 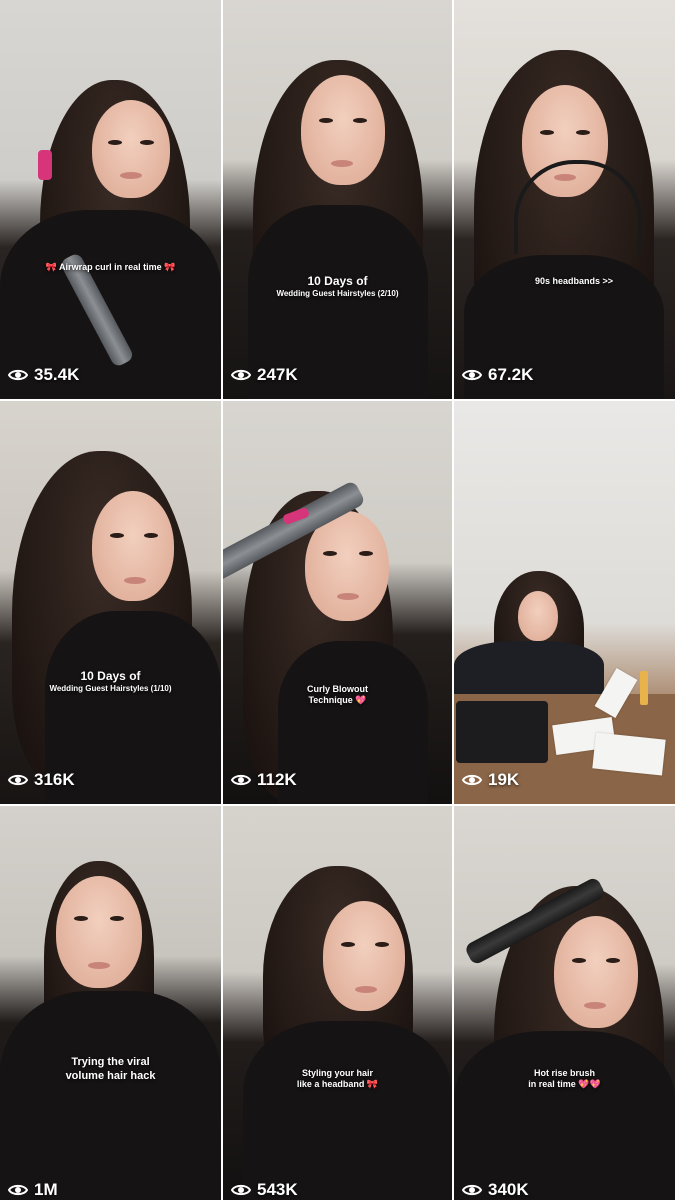 I want to click on caption-line: Curly Blowout, so click(x=337, y=689).